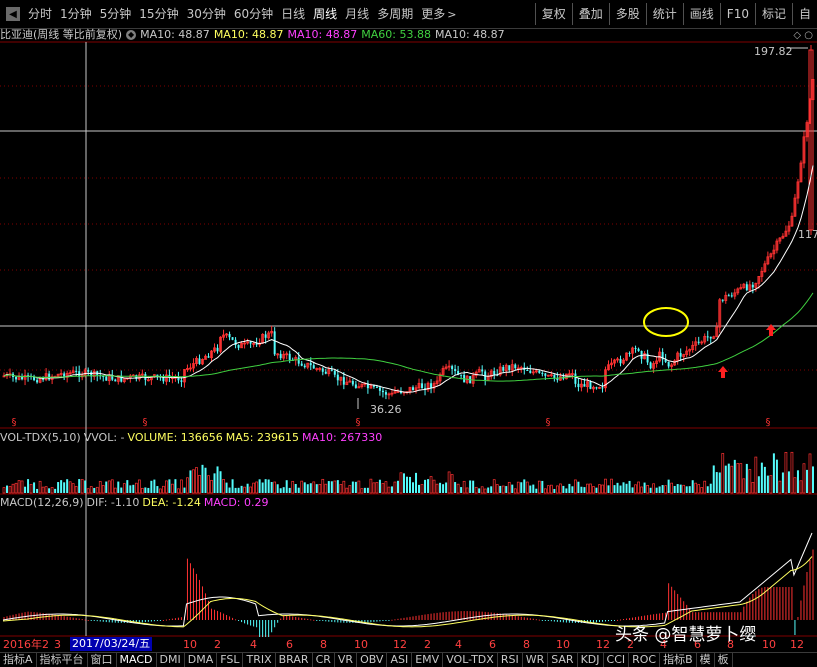  Describe the element at coordinates (18, 660) in the screenshot. I see `indicator-tab-0: 指标A` at that location.